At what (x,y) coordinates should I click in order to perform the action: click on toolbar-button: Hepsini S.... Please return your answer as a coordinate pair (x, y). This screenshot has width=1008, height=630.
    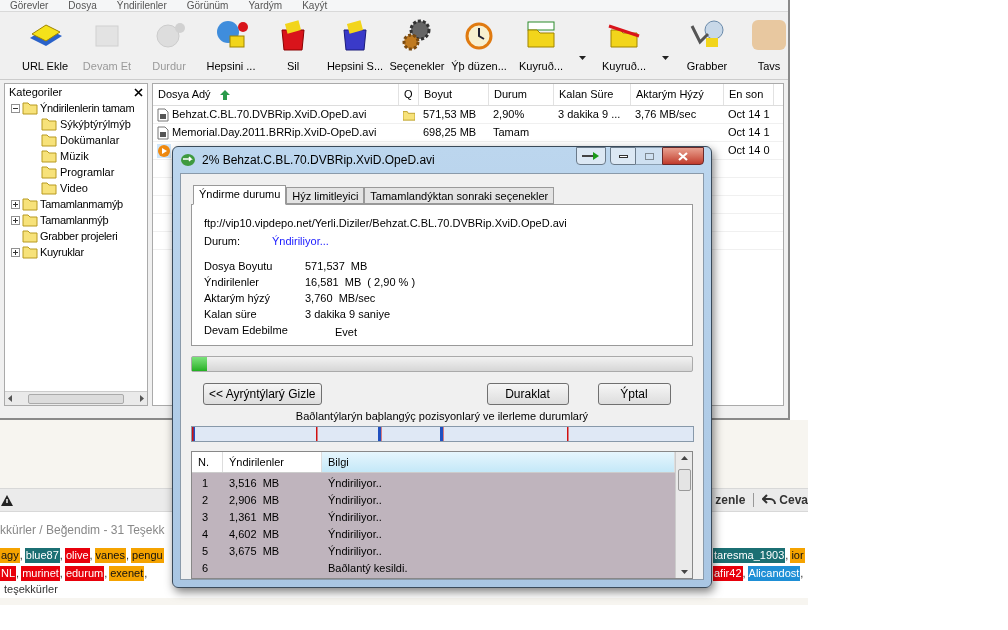
    Looking at the image, I should click on (355, 45).